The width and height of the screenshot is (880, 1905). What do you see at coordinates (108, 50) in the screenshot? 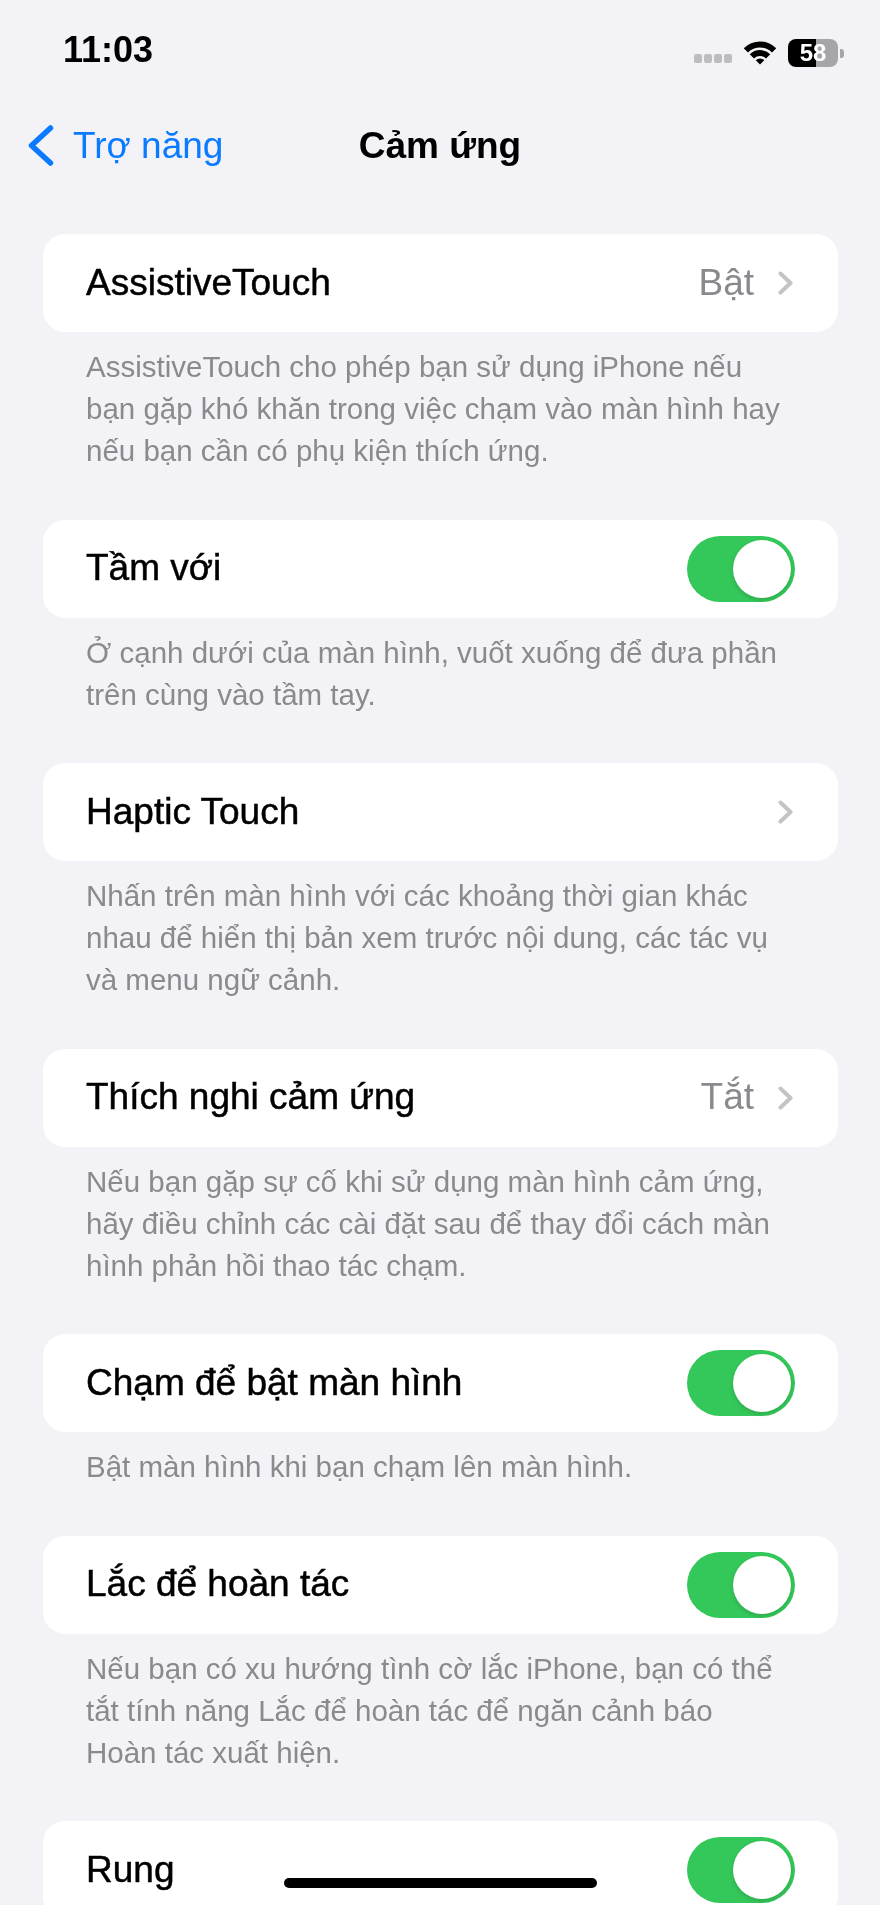
I see `status-time: 11:03` at bounding box center [108, 50].